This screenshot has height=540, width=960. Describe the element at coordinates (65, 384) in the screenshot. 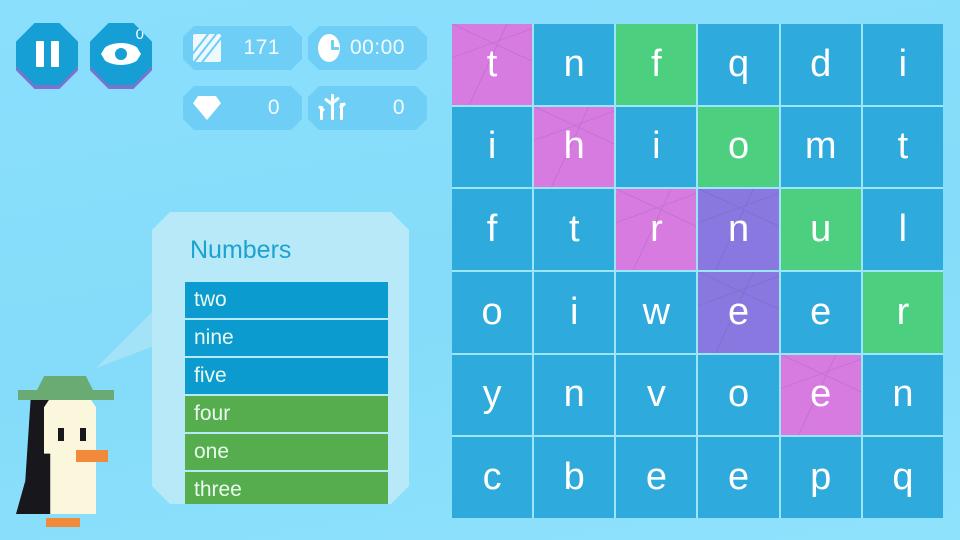

I see `penguin-hat-top` at that location.